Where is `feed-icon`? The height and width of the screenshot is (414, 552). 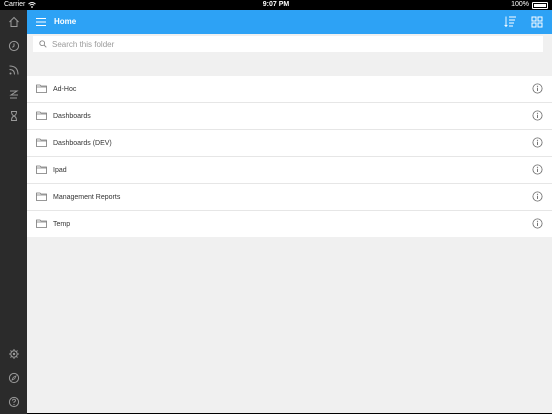
feed-icon is located at coordinates (13, 70).